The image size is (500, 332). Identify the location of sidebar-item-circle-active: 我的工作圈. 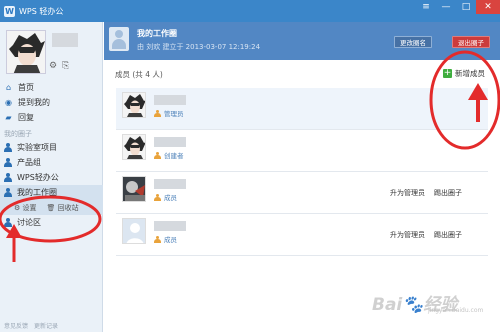
(51, 192).